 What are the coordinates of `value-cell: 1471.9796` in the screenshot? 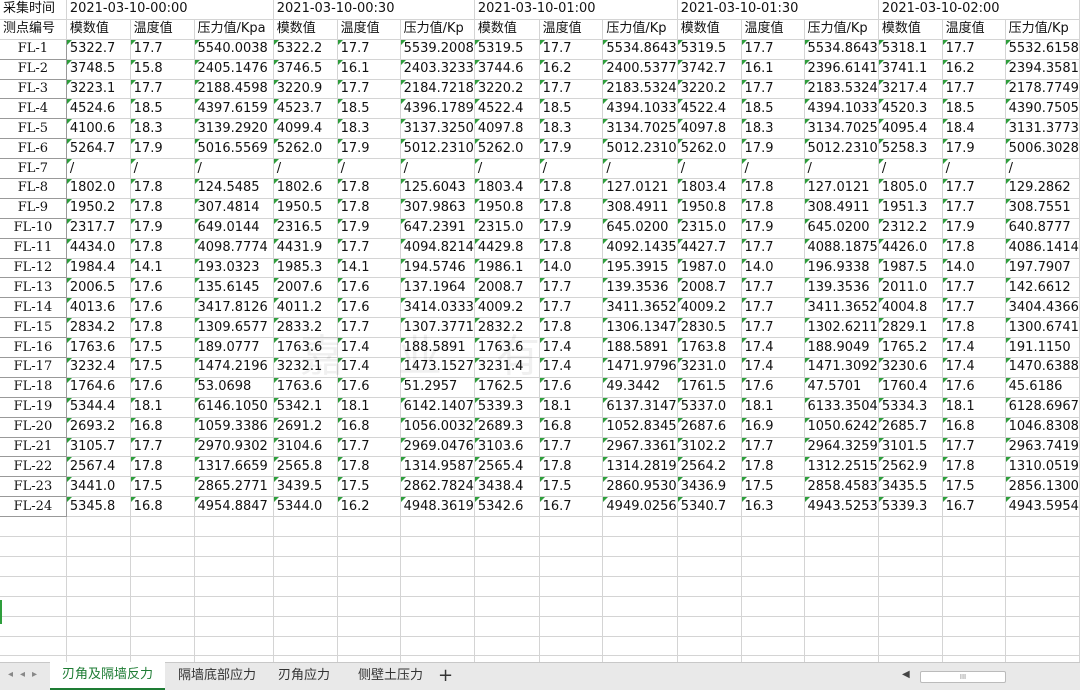 It's located at (640, 367).